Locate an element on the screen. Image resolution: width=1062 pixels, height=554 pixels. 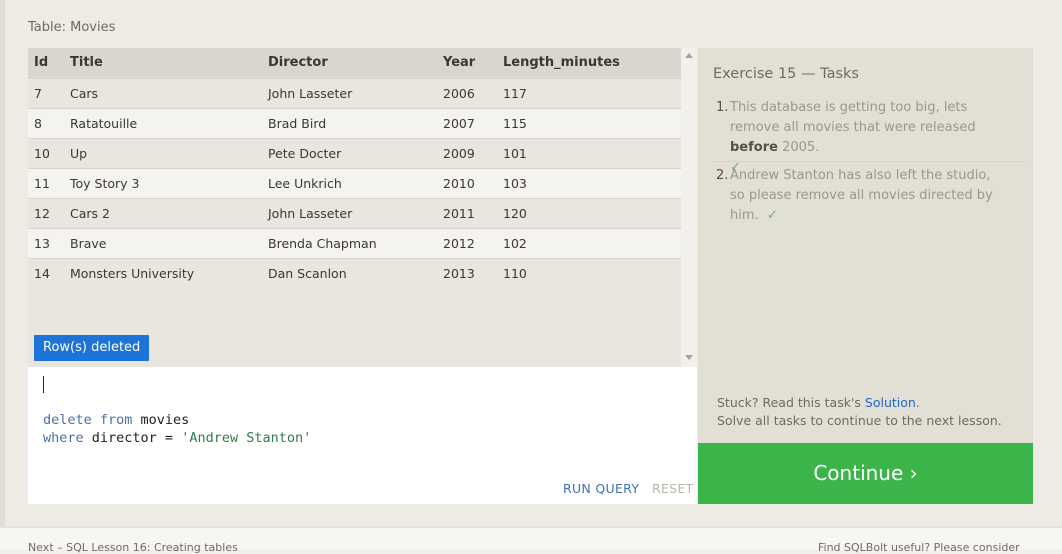
cell-length: 110 is located at coordinates (592, 272).